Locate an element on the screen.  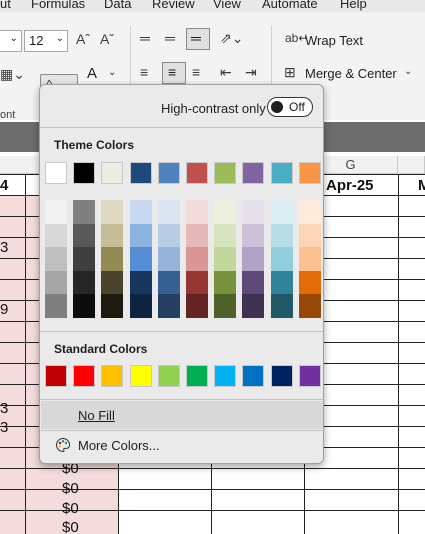
merge-center-icon: ⊞ is located at coordinates (290, 72).